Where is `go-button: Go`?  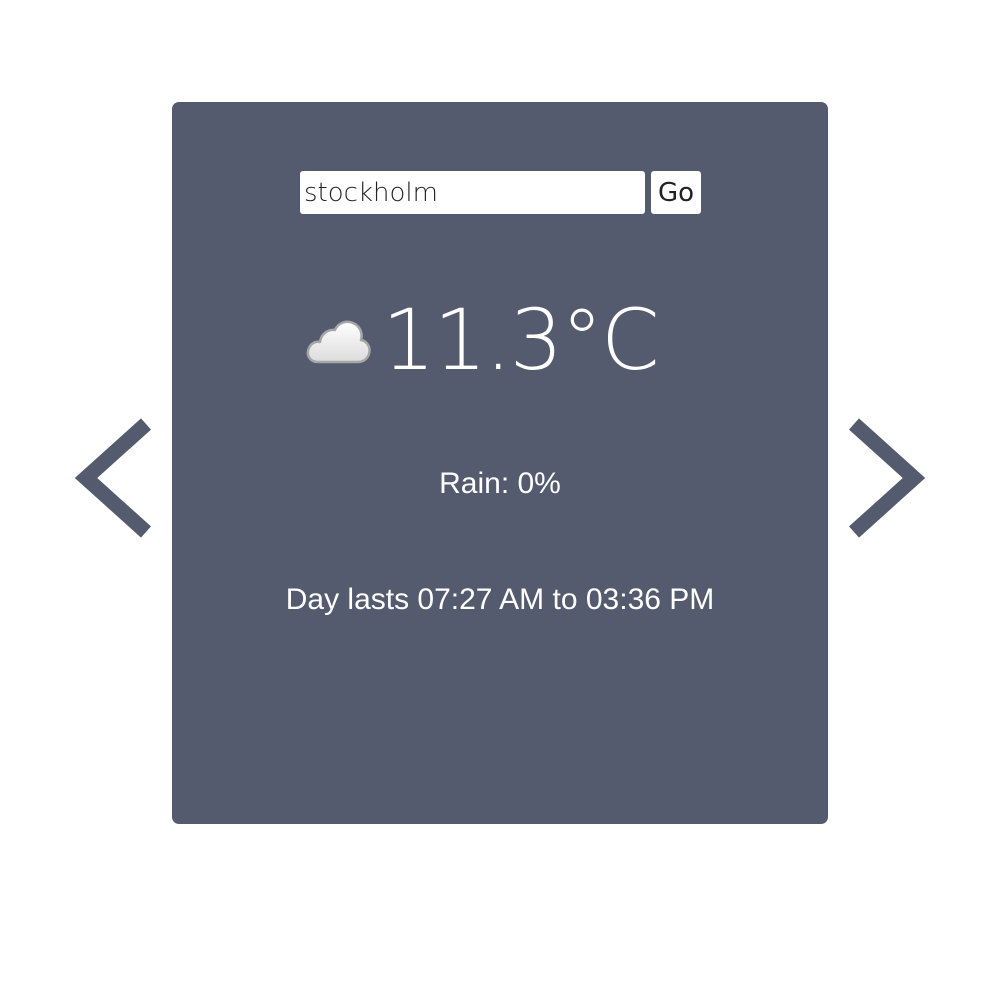 go-button: Go is located at coordinates (676, 192).